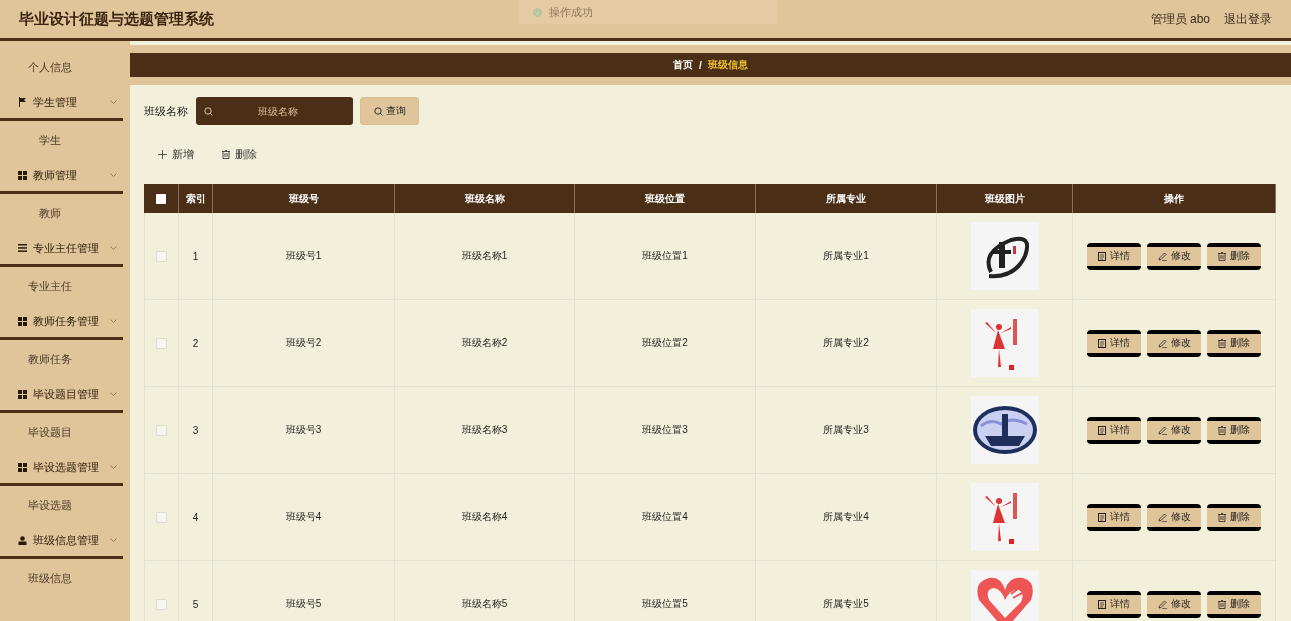 The width and height of the screenshot is (1291, 621). I want to click on breadcrumb-link: 首页, so click(683, 65).